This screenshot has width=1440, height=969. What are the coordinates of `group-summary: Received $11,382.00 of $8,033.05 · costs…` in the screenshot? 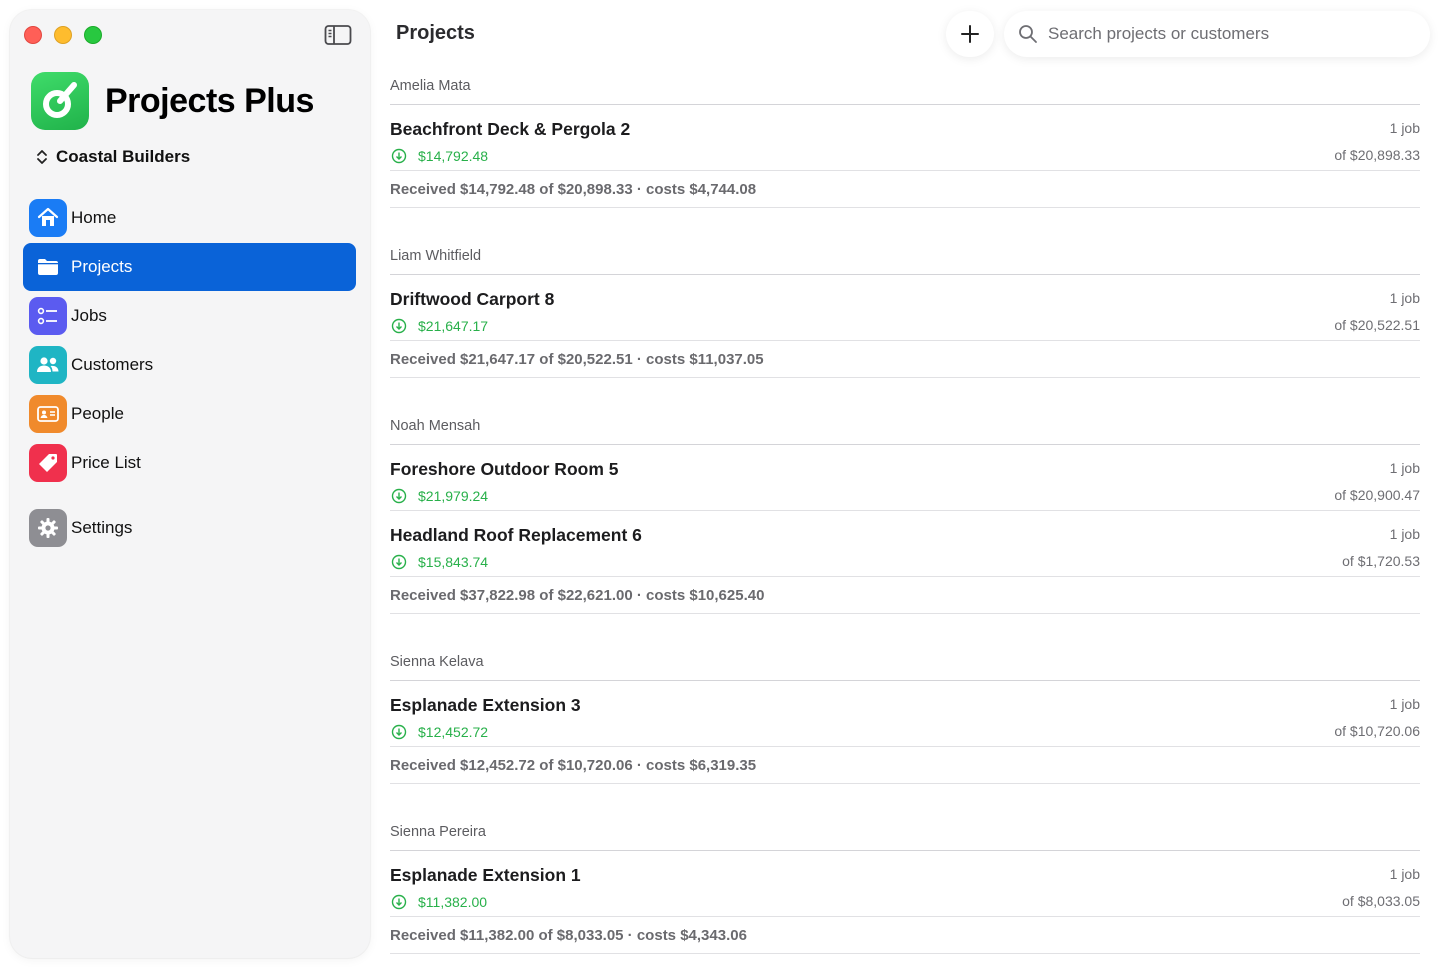 It's located at (905, 935).